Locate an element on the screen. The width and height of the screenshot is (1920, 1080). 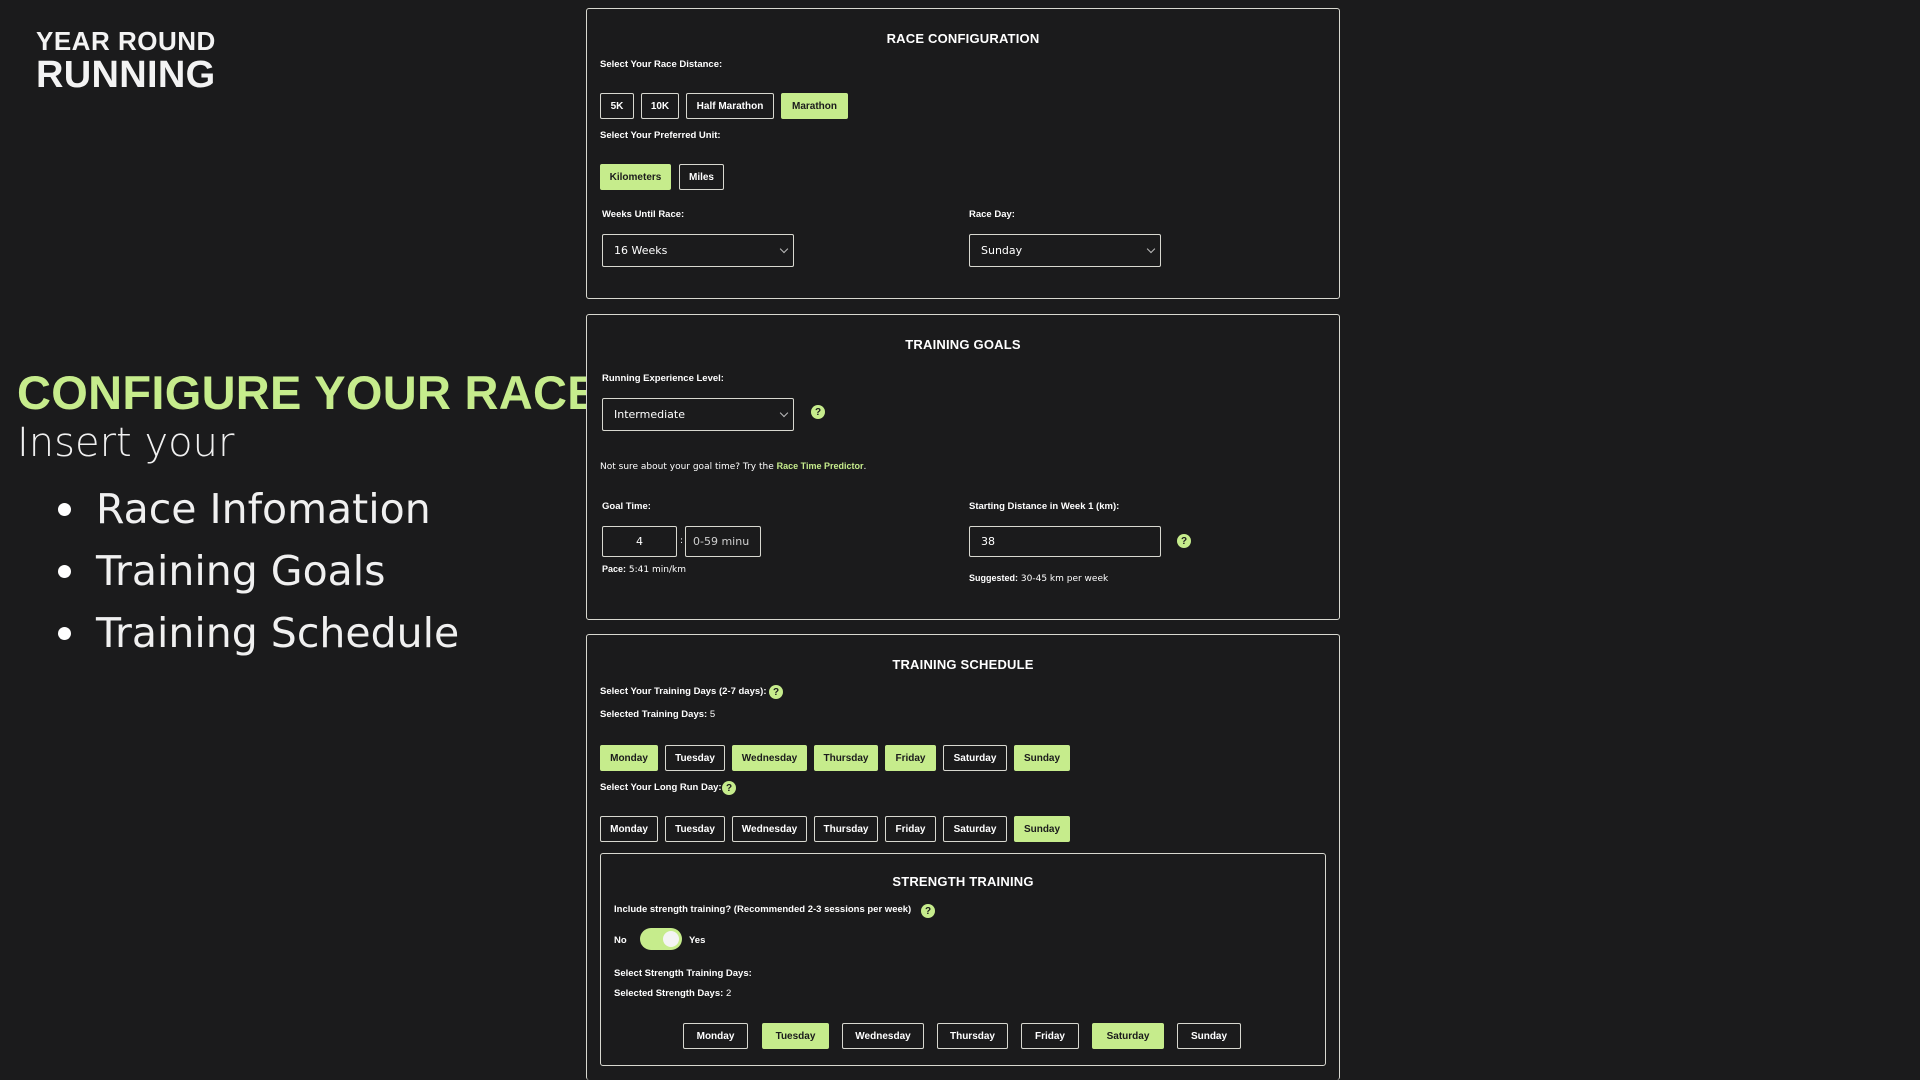
brand-logo: YEAR ROUND RUNNING is located at coordinates (126, 61).